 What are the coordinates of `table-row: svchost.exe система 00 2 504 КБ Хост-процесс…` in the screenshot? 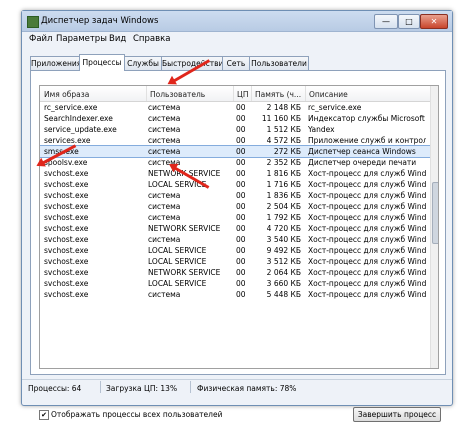 It's located at (235, 206).